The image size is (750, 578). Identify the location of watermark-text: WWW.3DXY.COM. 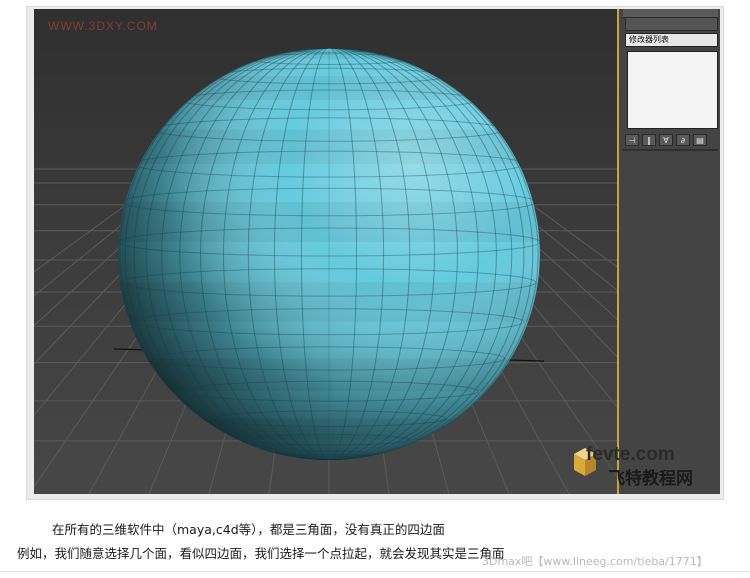
(103, 26).